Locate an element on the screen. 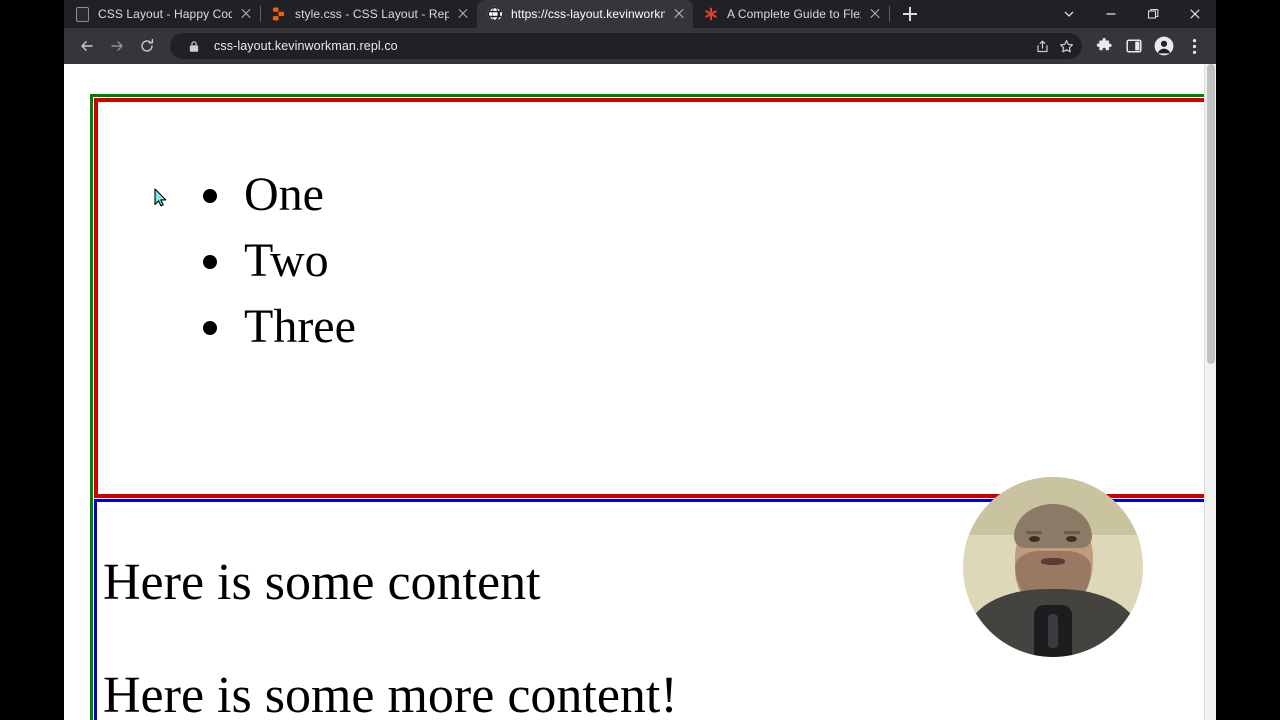 The image size is (1280, 720). browser-tab-1: style.css - CSS Layout - Replit is located at coordinates (369, 14).